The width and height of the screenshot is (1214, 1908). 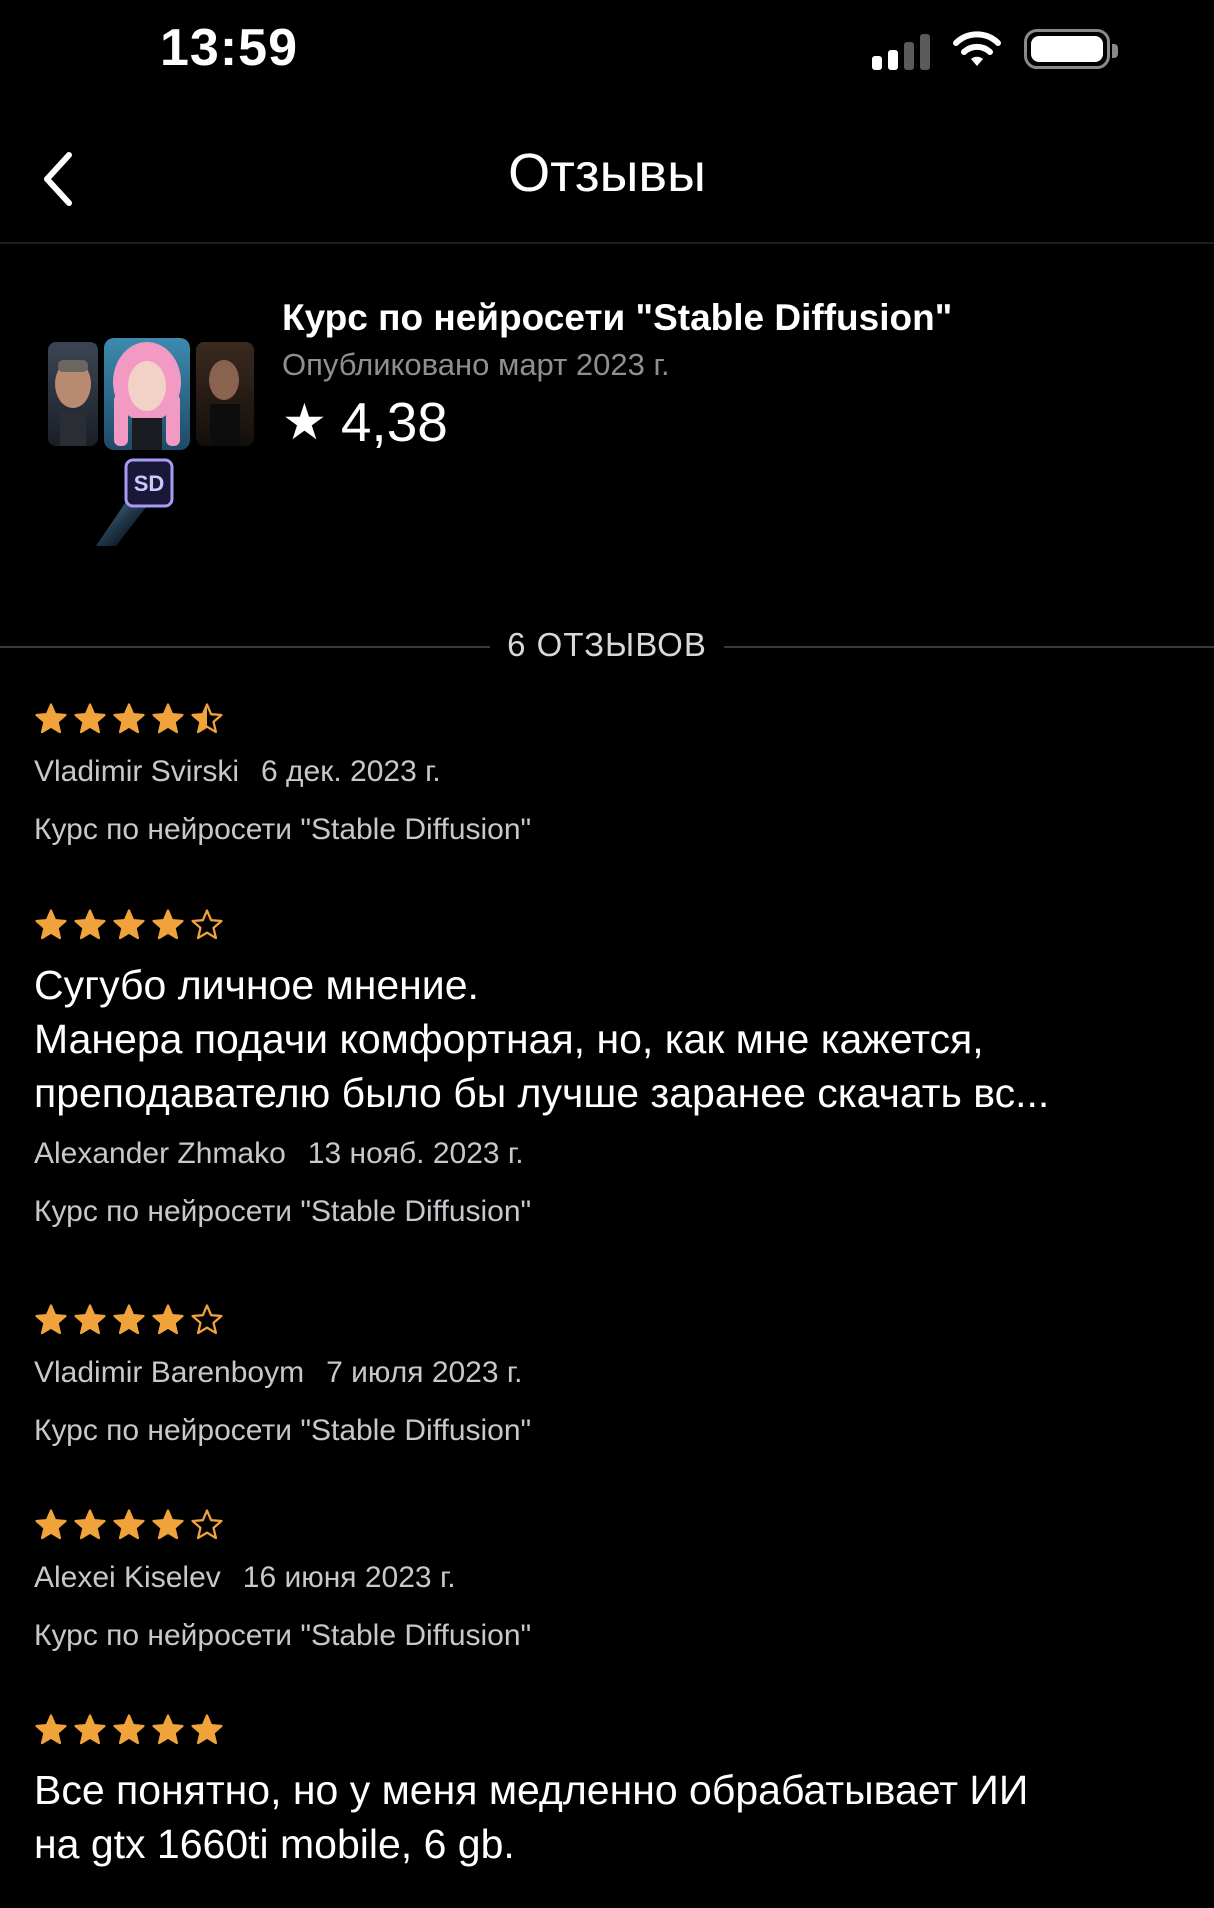 What do you see at coordinates (245, 647) in the screenshot?
I see `divider-line-left` at bounding box center [245, 647].